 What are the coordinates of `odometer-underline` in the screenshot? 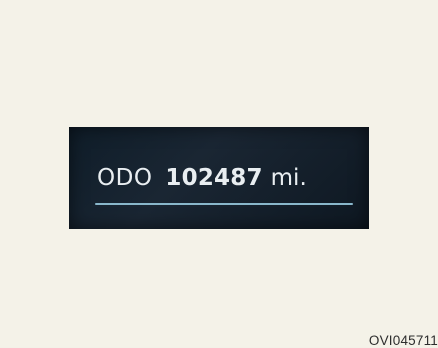 It's located at (224, 204).